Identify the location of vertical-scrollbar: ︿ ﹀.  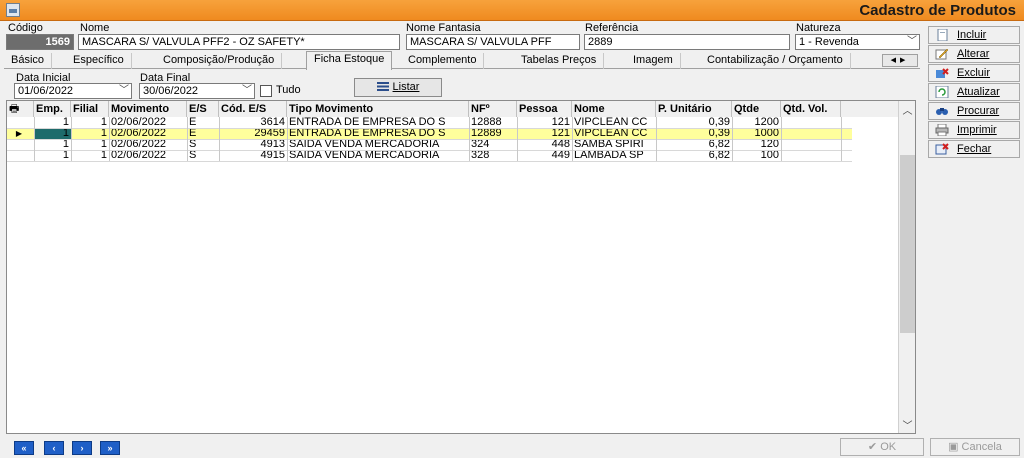
(906, 267).